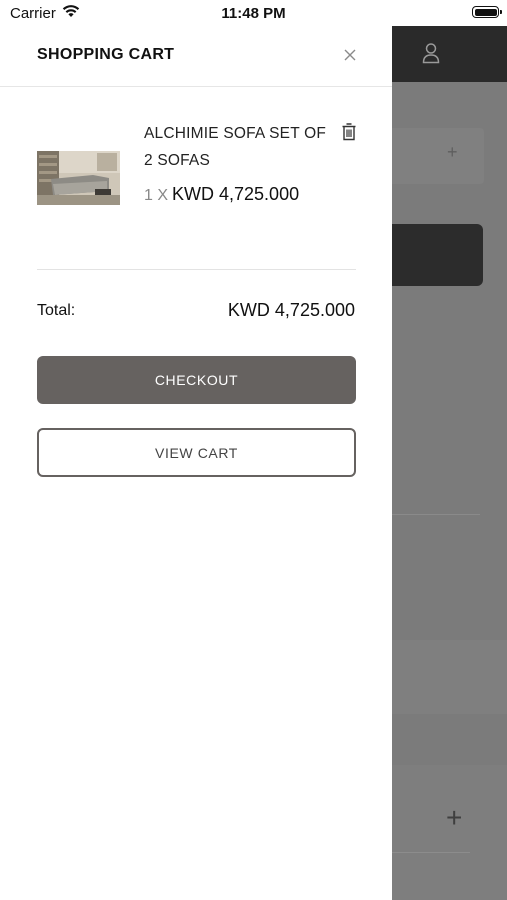  I want to click on status-time: 11:48 PM, so click(253, 13).